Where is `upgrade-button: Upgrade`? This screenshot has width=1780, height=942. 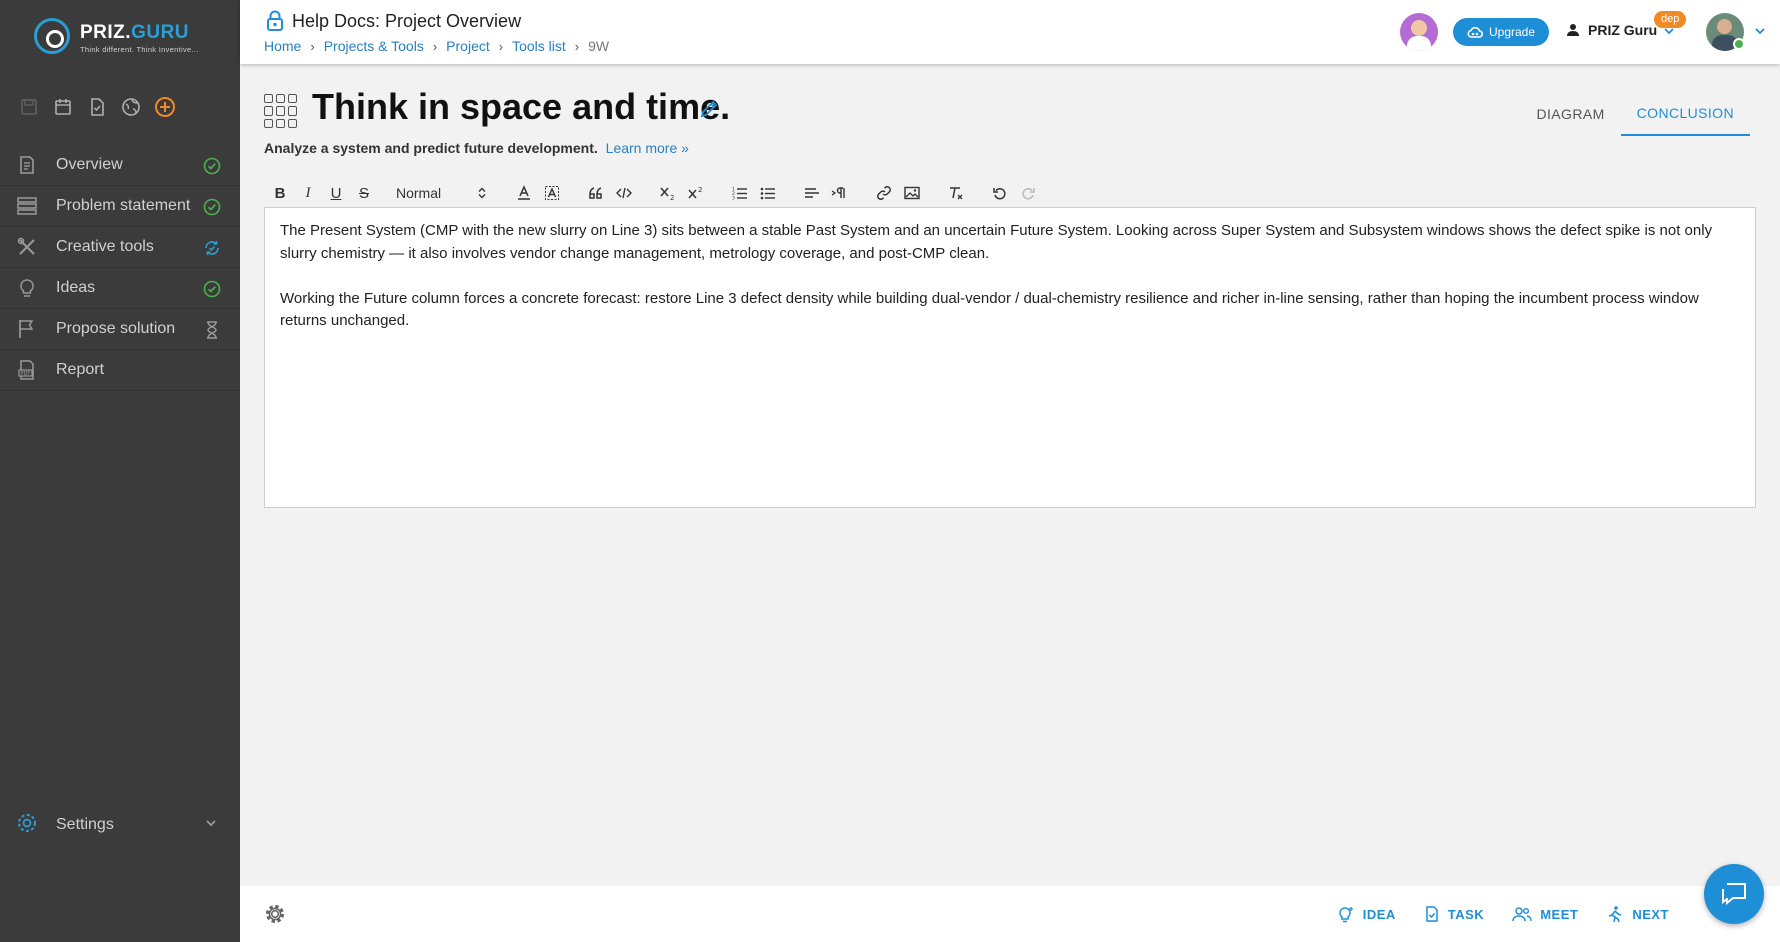 upgrade-button: Upgrade is located at coordinates (1501, 32).